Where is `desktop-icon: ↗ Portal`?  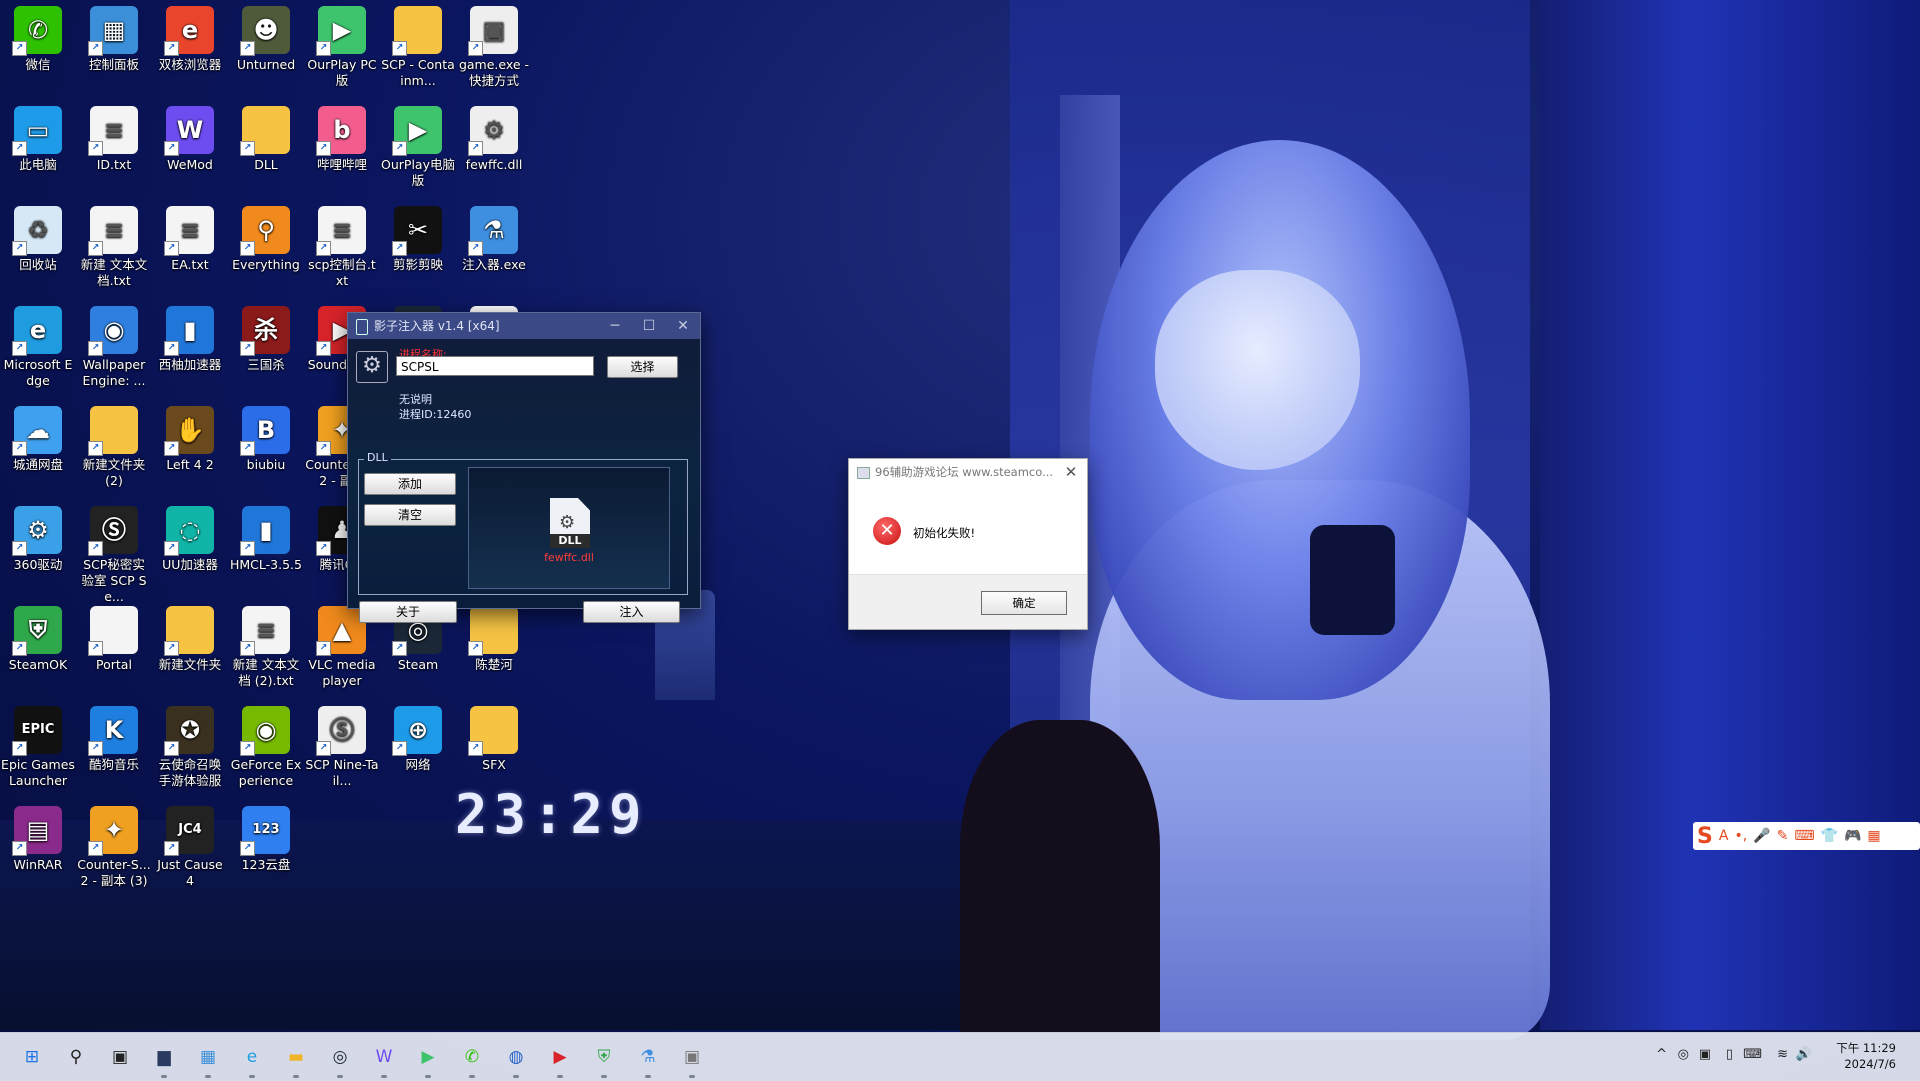 desktop-icon: ↗ Portal is located at coordinates (114, 636).